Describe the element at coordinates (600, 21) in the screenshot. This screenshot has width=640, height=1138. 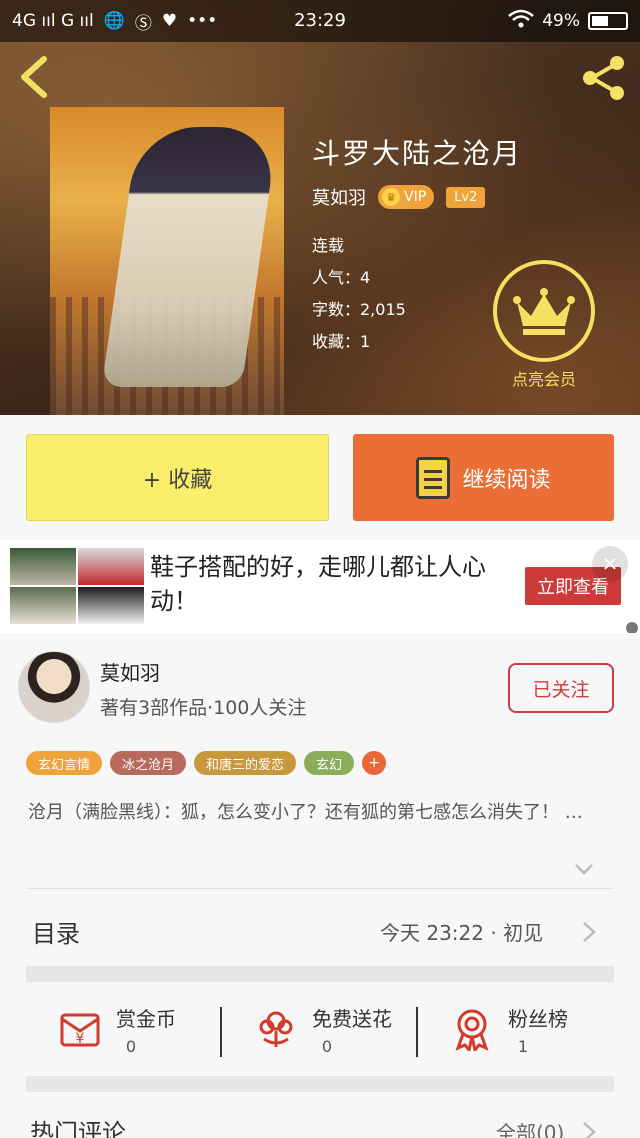
I see `battery-fill` at that location.